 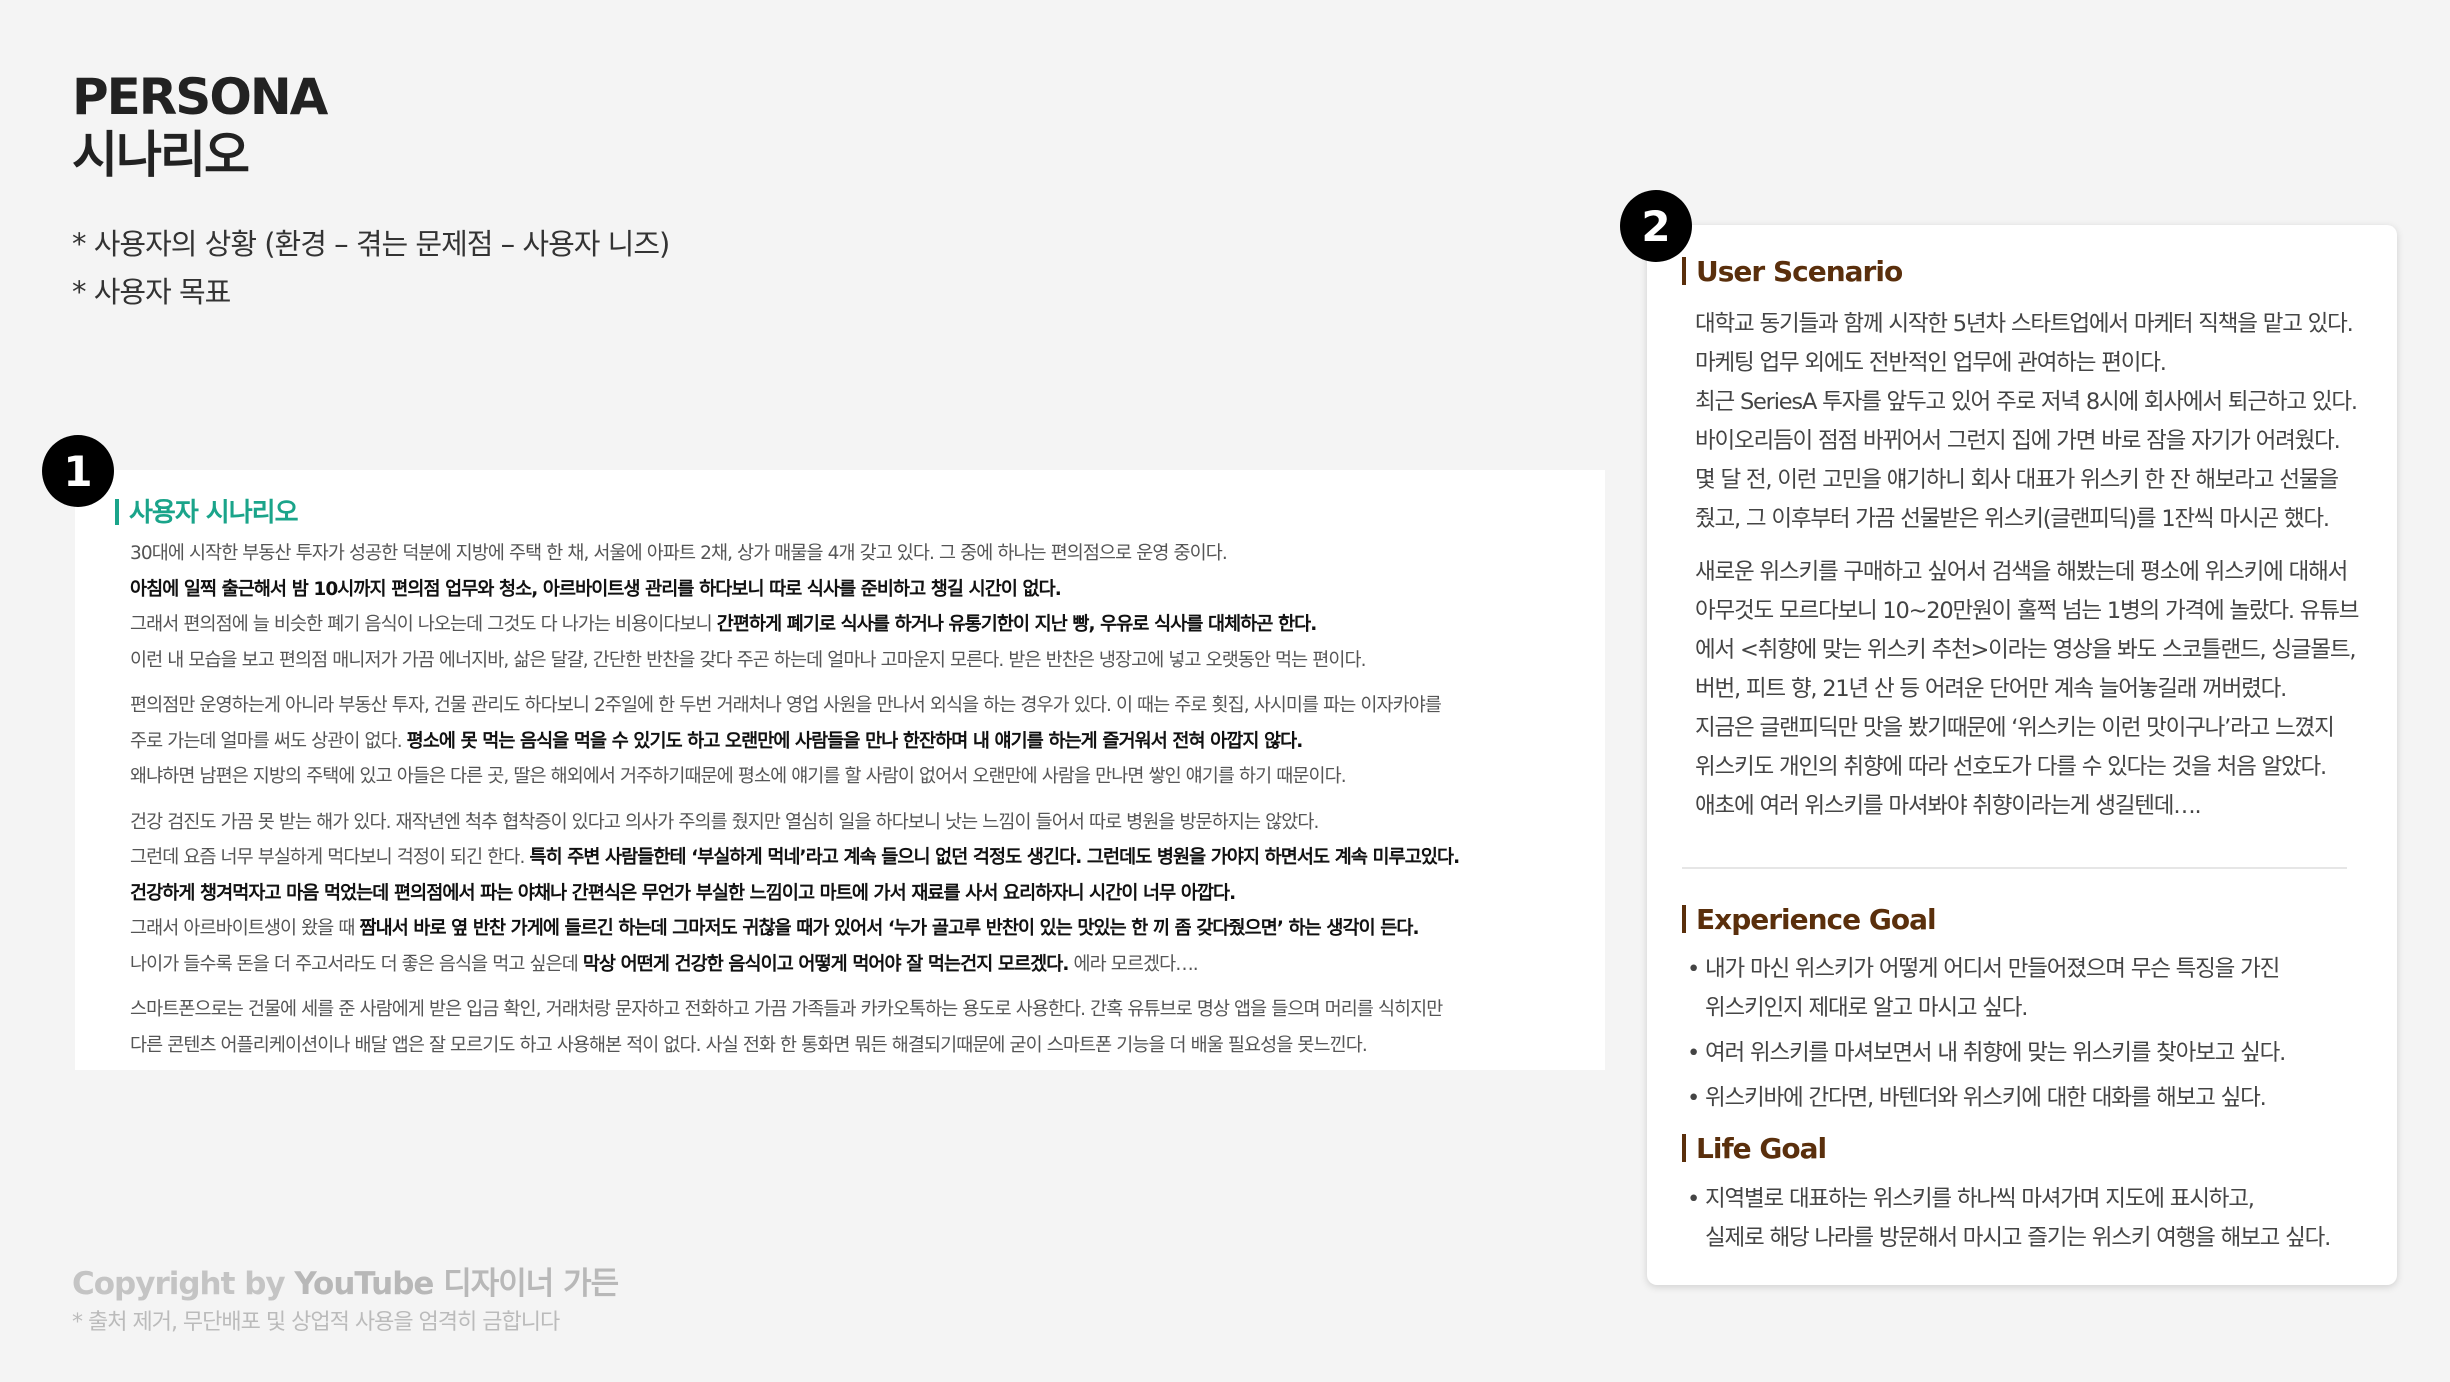 What do you see at coordinates (200, 97) in the screenshot?
I see `title-line-1: PERSONA` at bounding box center [200, 97].